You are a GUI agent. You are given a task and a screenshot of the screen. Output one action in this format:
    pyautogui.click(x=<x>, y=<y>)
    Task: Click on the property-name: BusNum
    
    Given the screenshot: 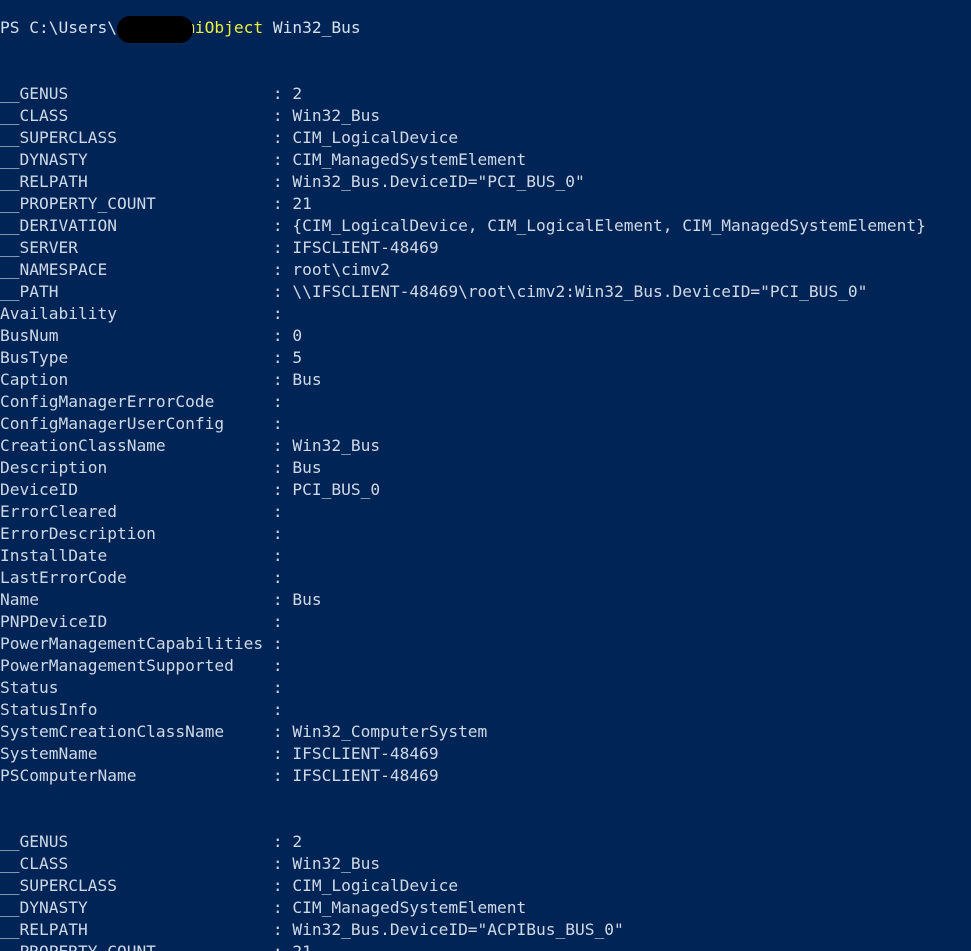 What is the action you would take?
    pyautogui.click(x=29, y=335)
    